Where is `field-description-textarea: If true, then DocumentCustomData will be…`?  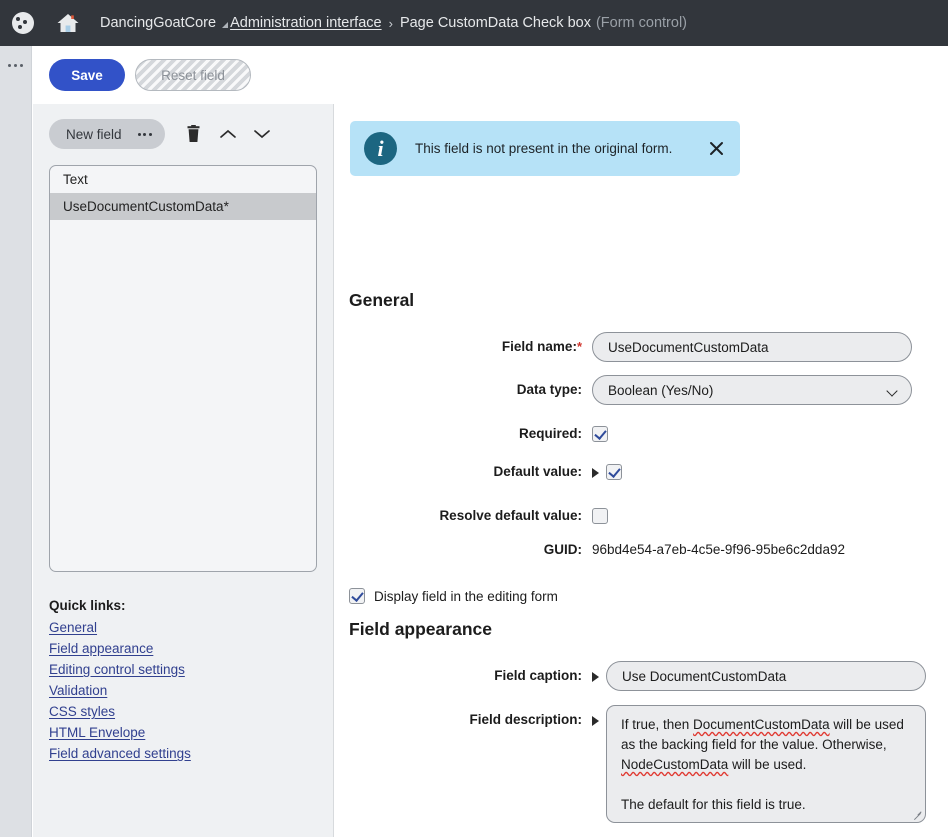 field-description-textarea: If true, then DocumentCustomData will be… is located at coordinates (766, 764).